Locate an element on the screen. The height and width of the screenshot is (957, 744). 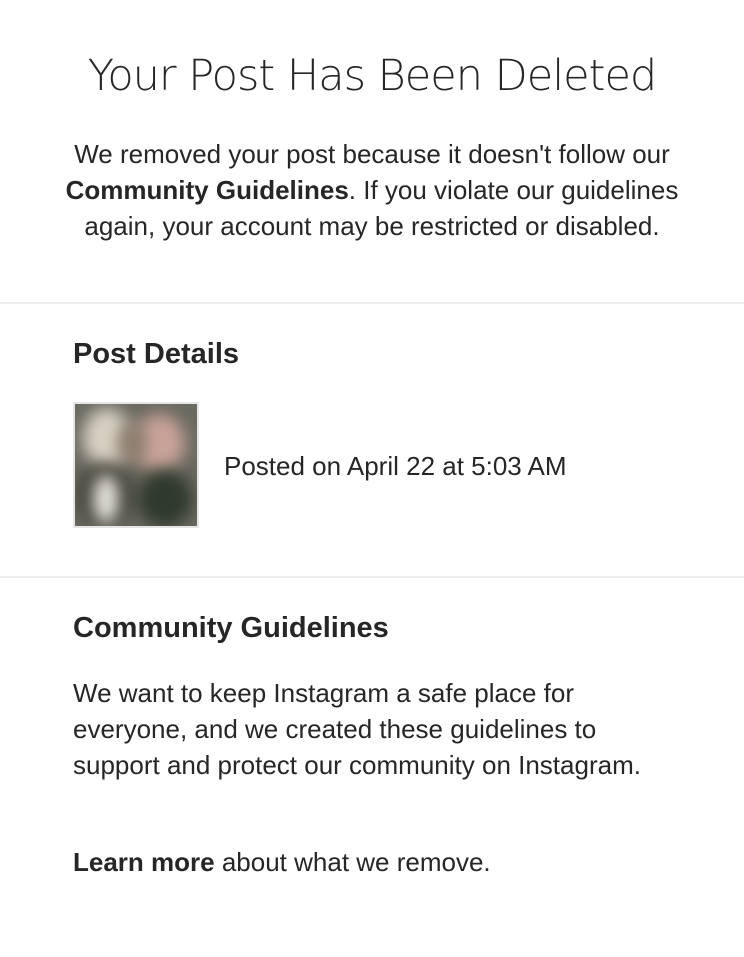
post-details-heading: Post Details is located at coordinates (156, 354).